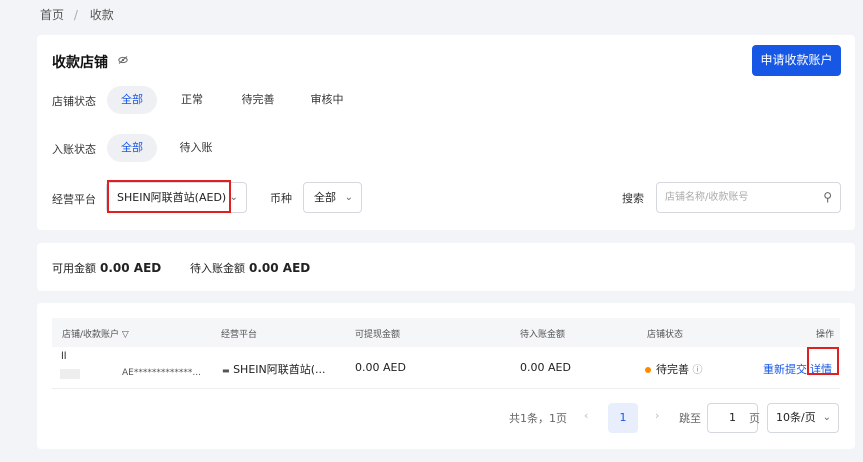  What do you see at coordinates (172, 197) in the screenshot?
I see `platform-select-value: SHEIN阿联酋站(AED)` at bounding box center [172, 197].